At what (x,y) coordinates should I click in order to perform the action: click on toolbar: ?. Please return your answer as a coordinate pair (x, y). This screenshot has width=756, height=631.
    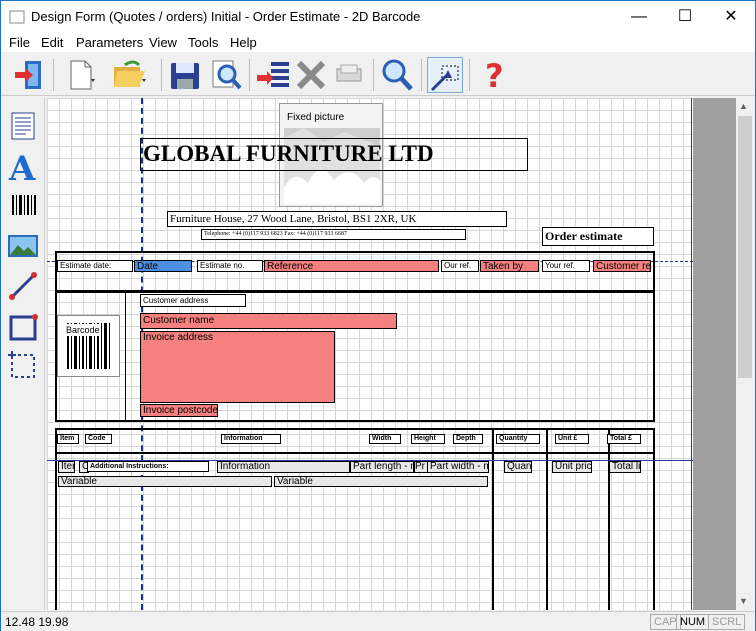
    Looking at the image, I should click on (378, 74).